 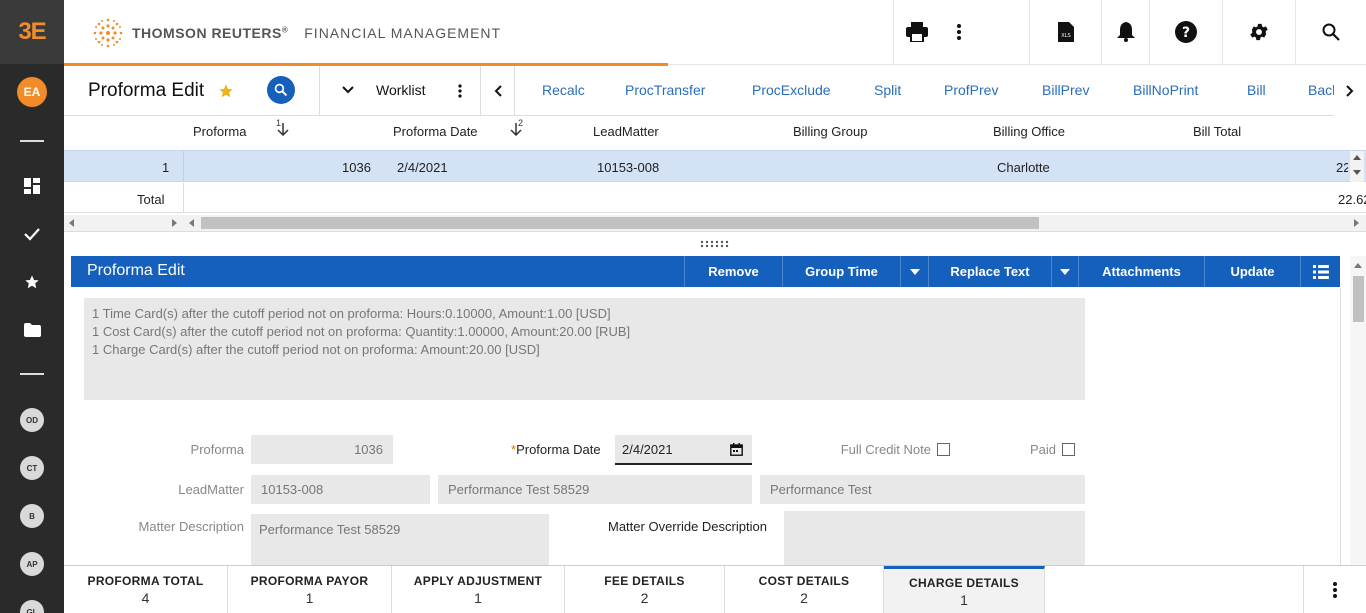 What do you see at coordinates (1258, 32) in the screenshot?
I see `settings-button` at bounding box center [1258, 32].